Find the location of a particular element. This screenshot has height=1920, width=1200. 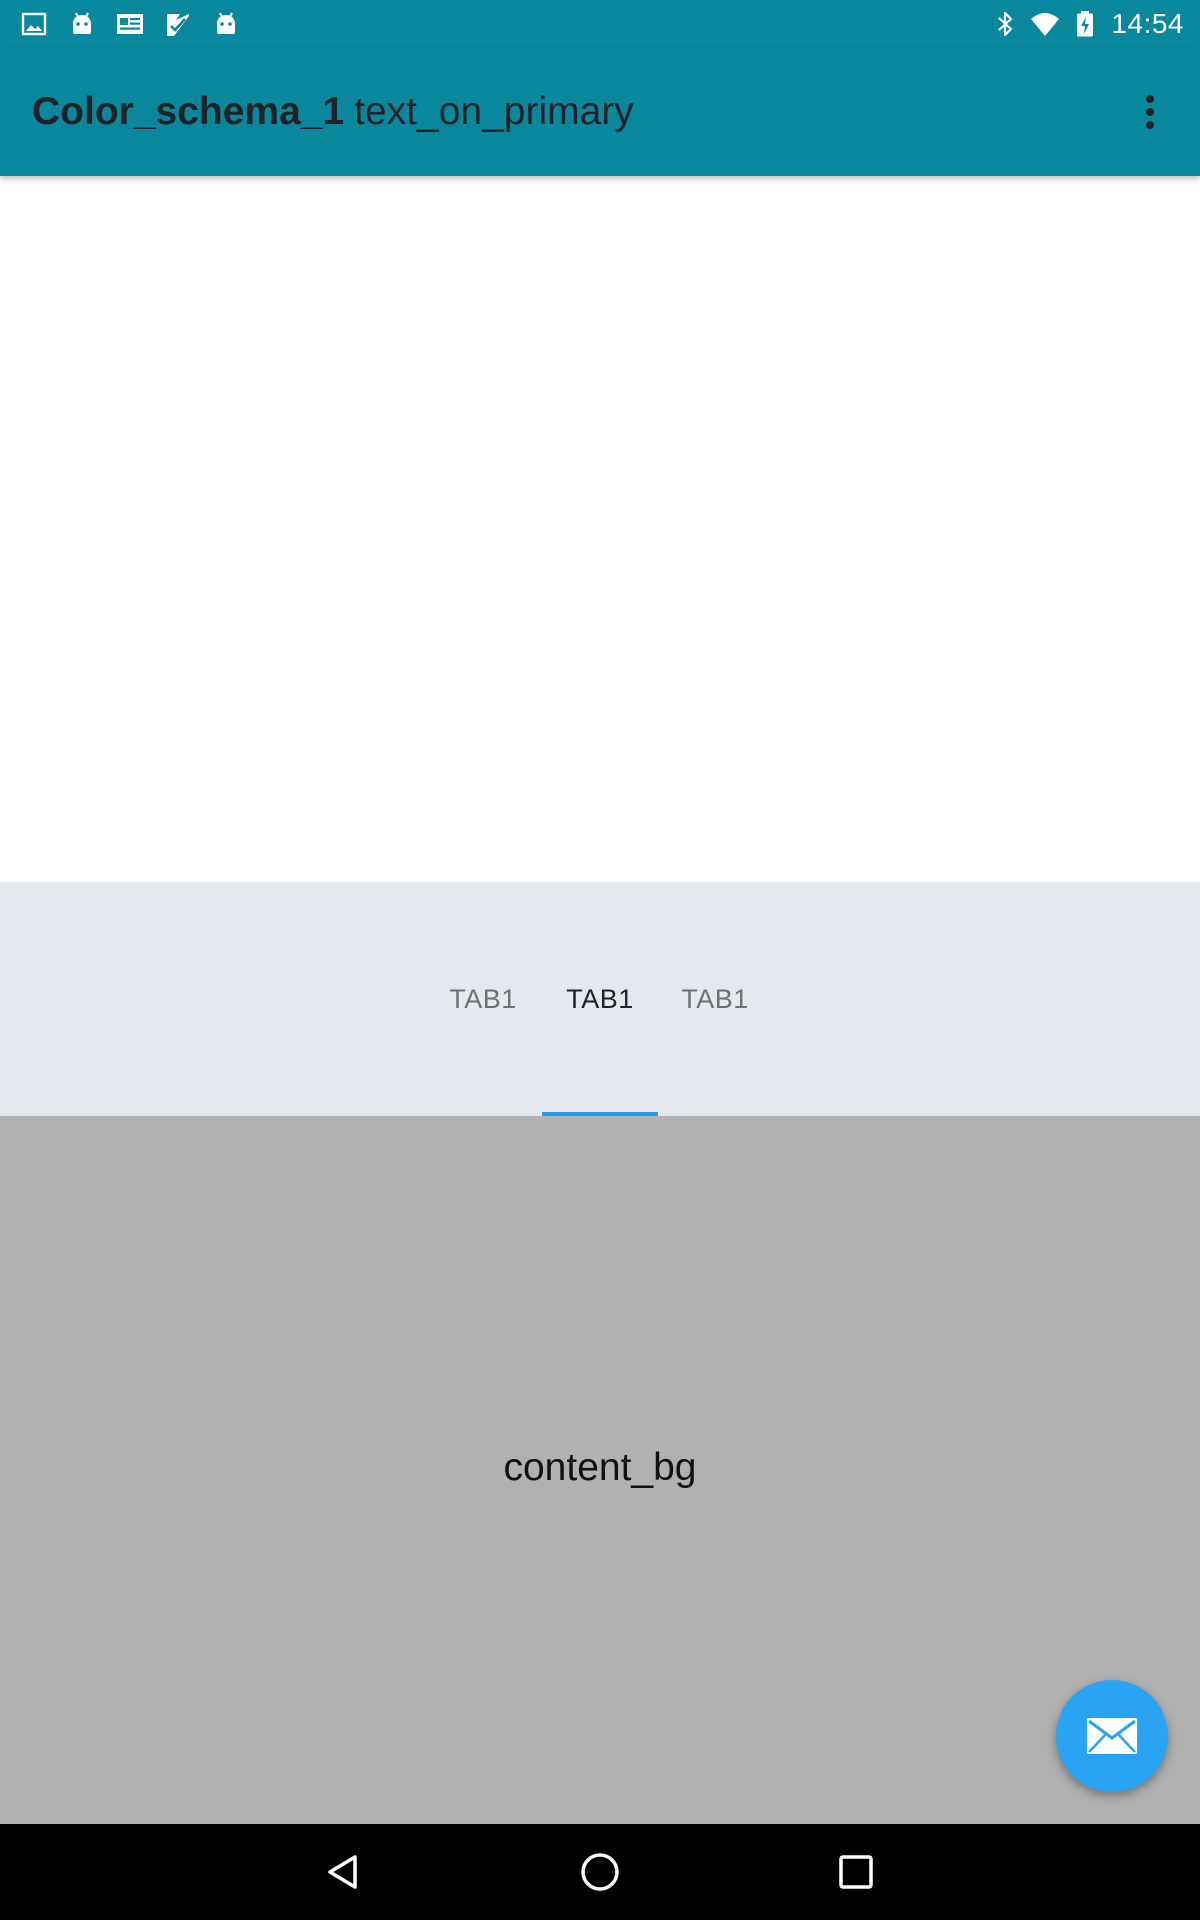

toolbar-title: Color_schema_1 text_on_primary is located at coordinates (333, 112).